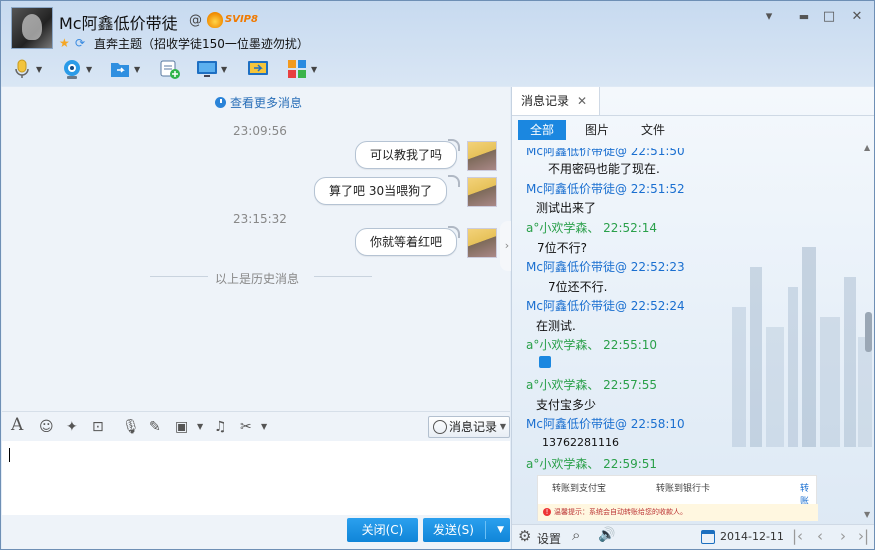 The height and width of the screenshot is (550, 875). I want to click on contact-badge: @, so click(195, 20).